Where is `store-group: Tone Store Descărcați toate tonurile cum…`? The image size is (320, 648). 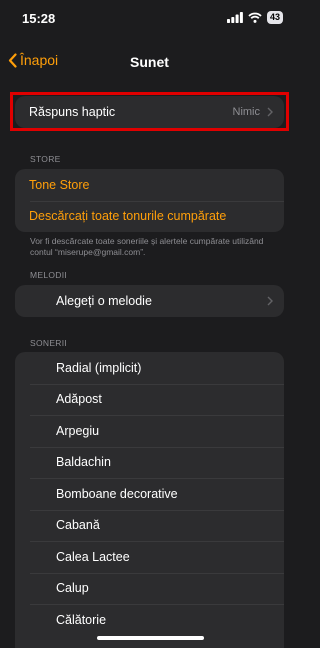 store-group: Tone Store Descărcați toate tonurile cum… is located at coordinates (149, 200).